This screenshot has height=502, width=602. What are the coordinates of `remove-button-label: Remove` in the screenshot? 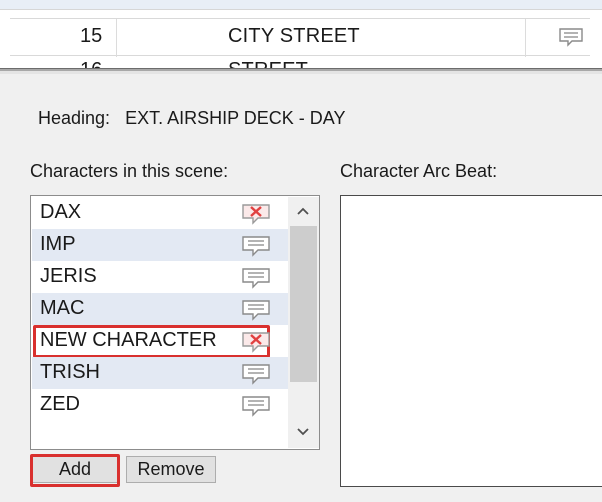 It's located at (171, 469).